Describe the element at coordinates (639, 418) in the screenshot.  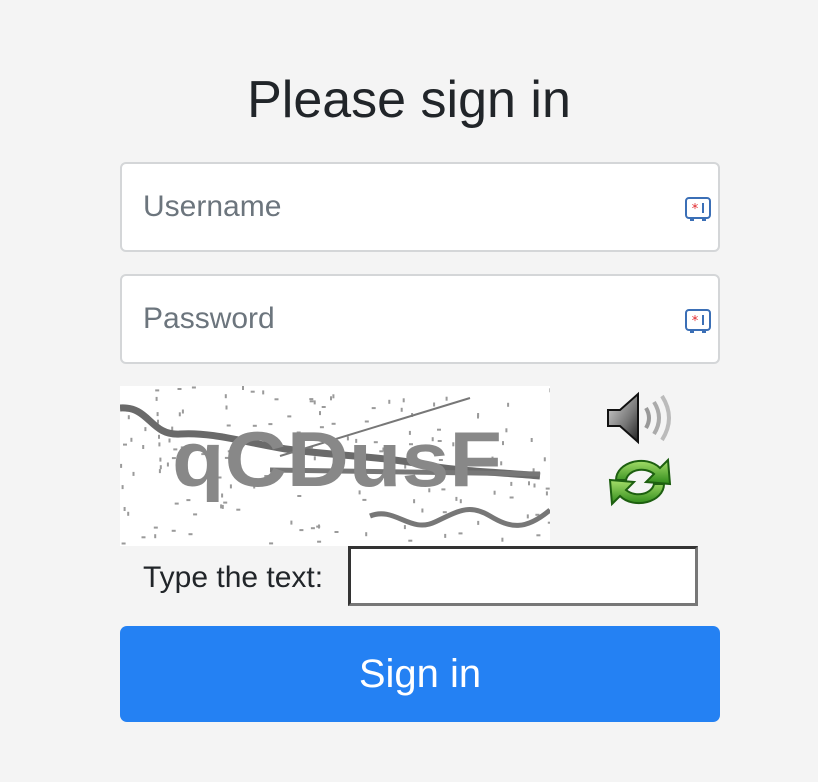
I see `speaker-icon` at that location.